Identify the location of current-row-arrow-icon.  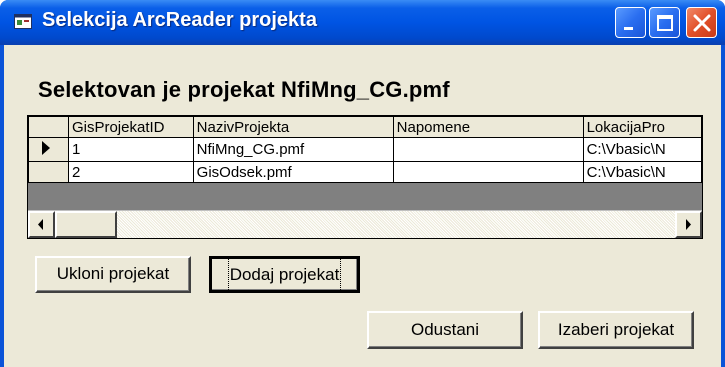
(46, 148).